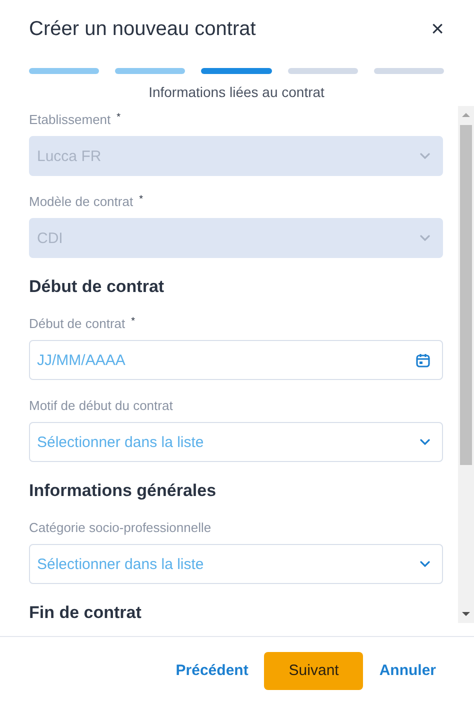  Describe the element at coordinates (120, 527) in the screenshot. I see `field-label: Catégorie socio-professionnelle` at that location.